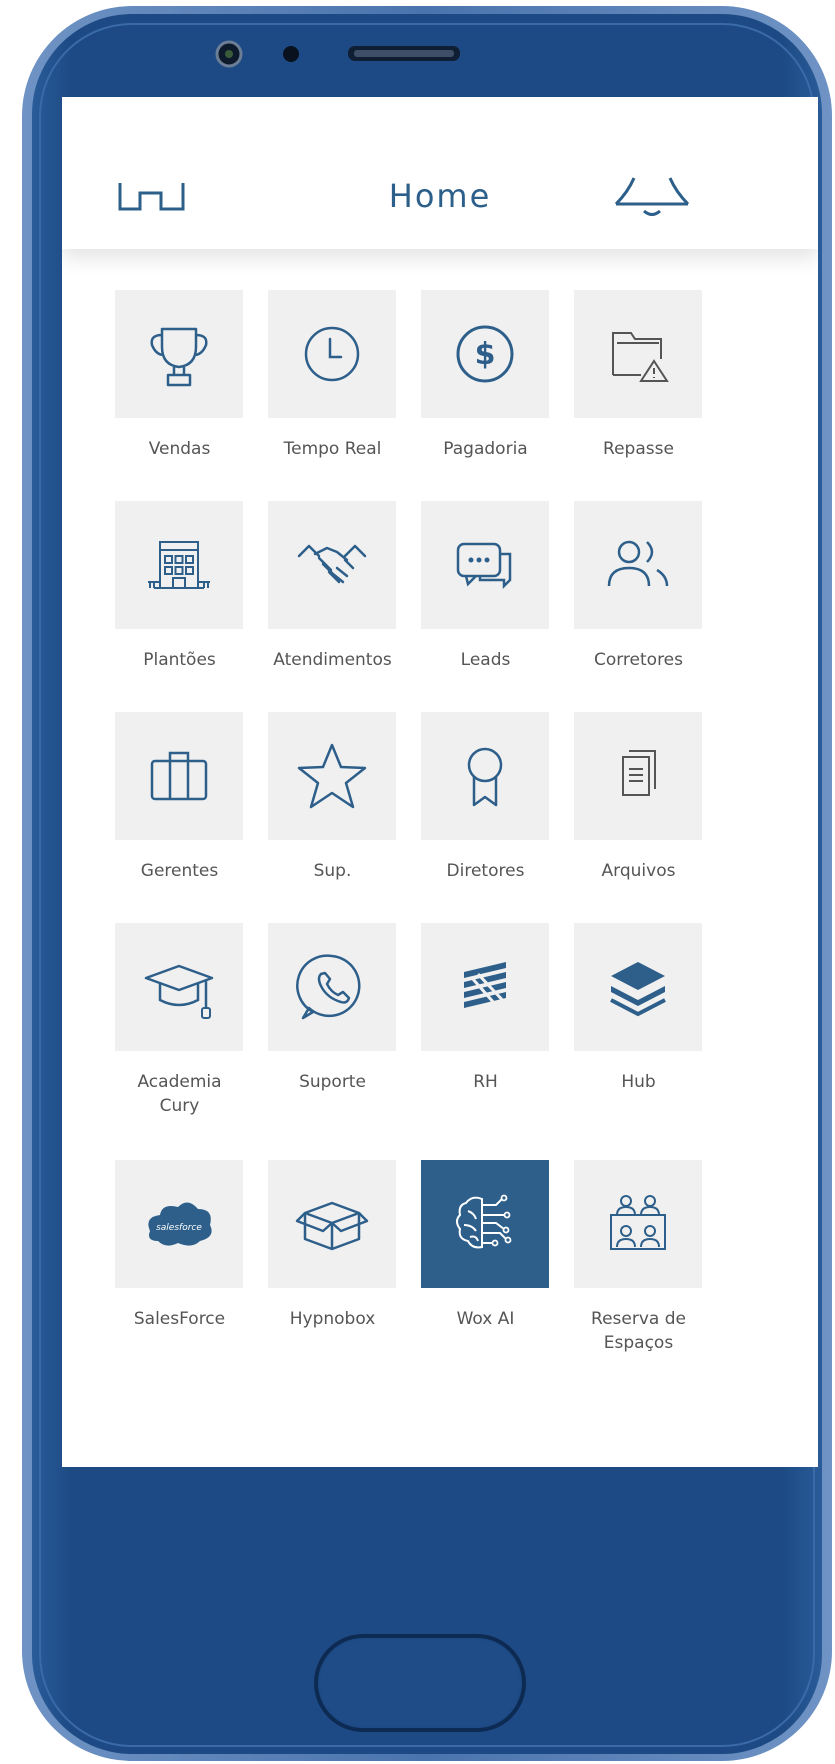 This screenshot has width=835, height=1764. Describe the element at coordinates (638, 989) in the screenshot. I see `layers-icon` at that location.